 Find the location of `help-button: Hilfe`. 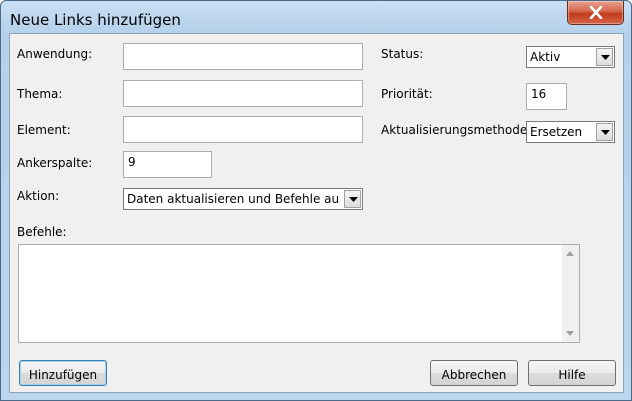

help-button: Hilfe is located at coordinates (572, 373).